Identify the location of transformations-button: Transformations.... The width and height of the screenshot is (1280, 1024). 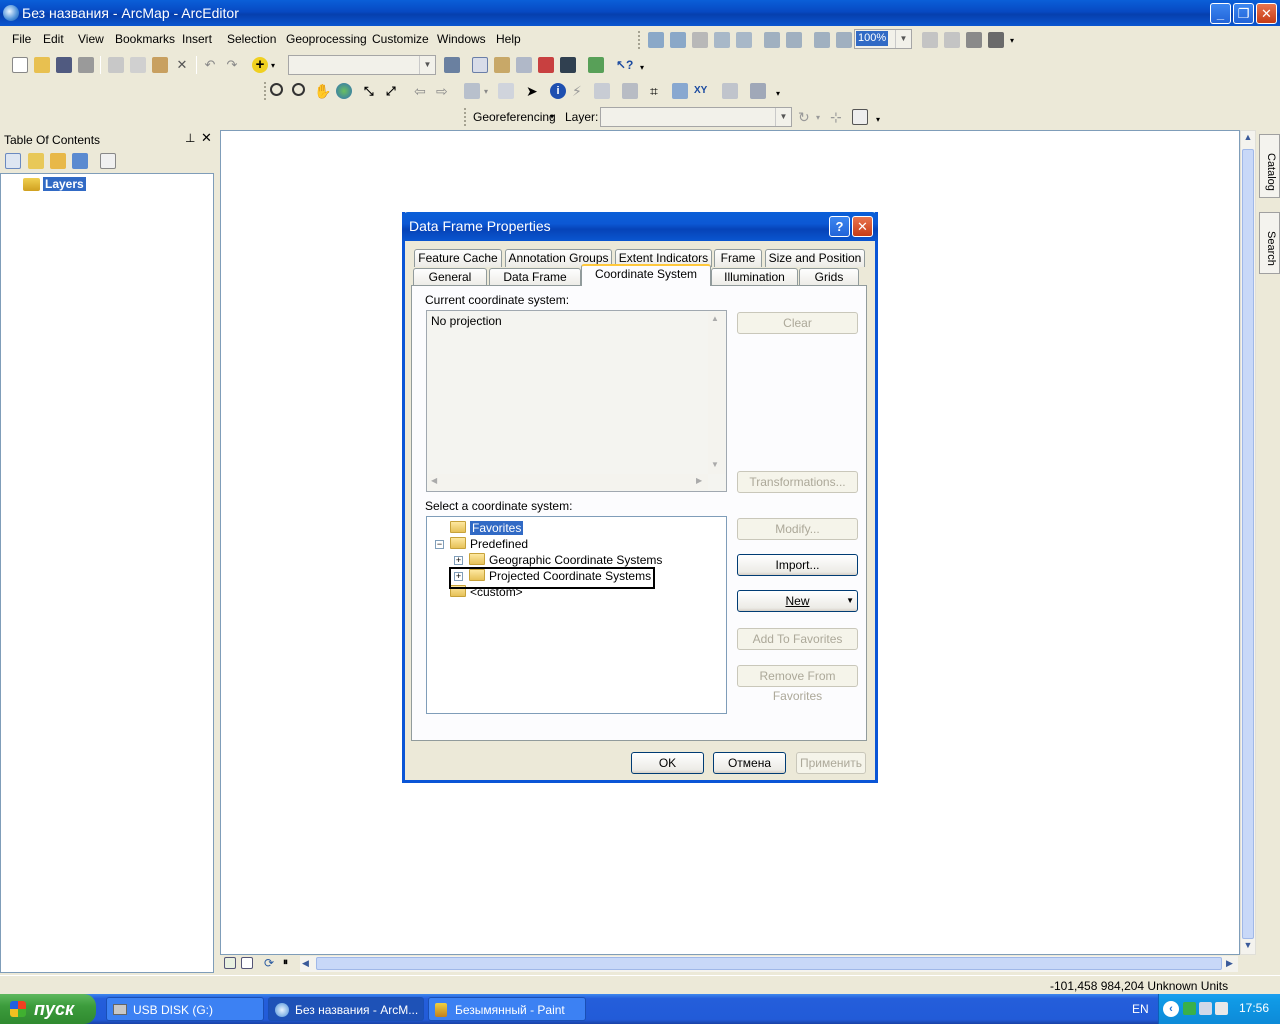
(797, 482).